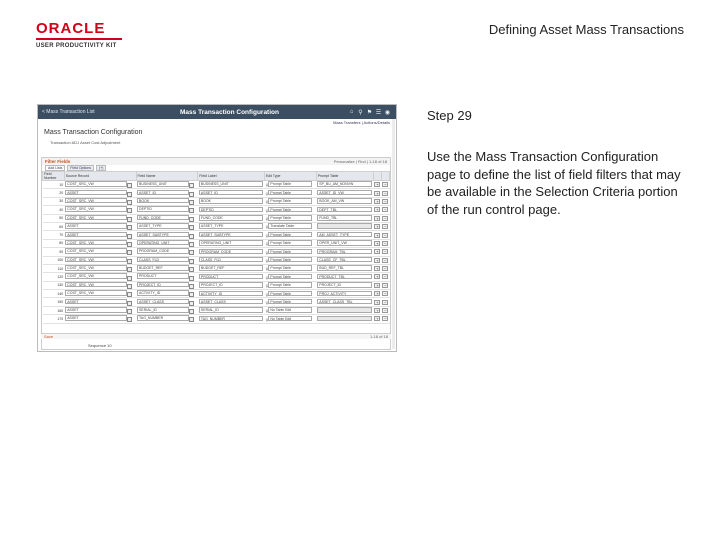  What do you see at coordinates (163, 192) in the screenshot?
I see `field-name-select: ASSET_ID` at bounding box center [163, 192].